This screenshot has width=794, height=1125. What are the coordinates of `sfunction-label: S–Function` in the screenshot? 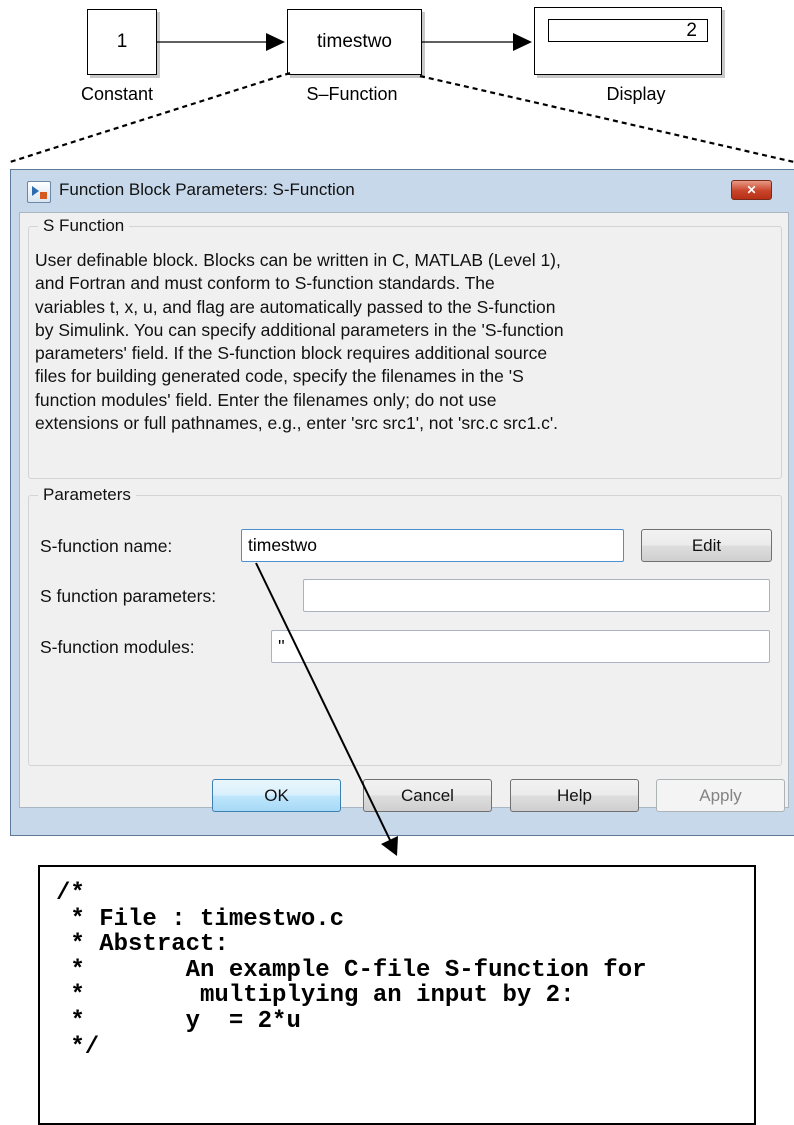 It's located at (352, 94).